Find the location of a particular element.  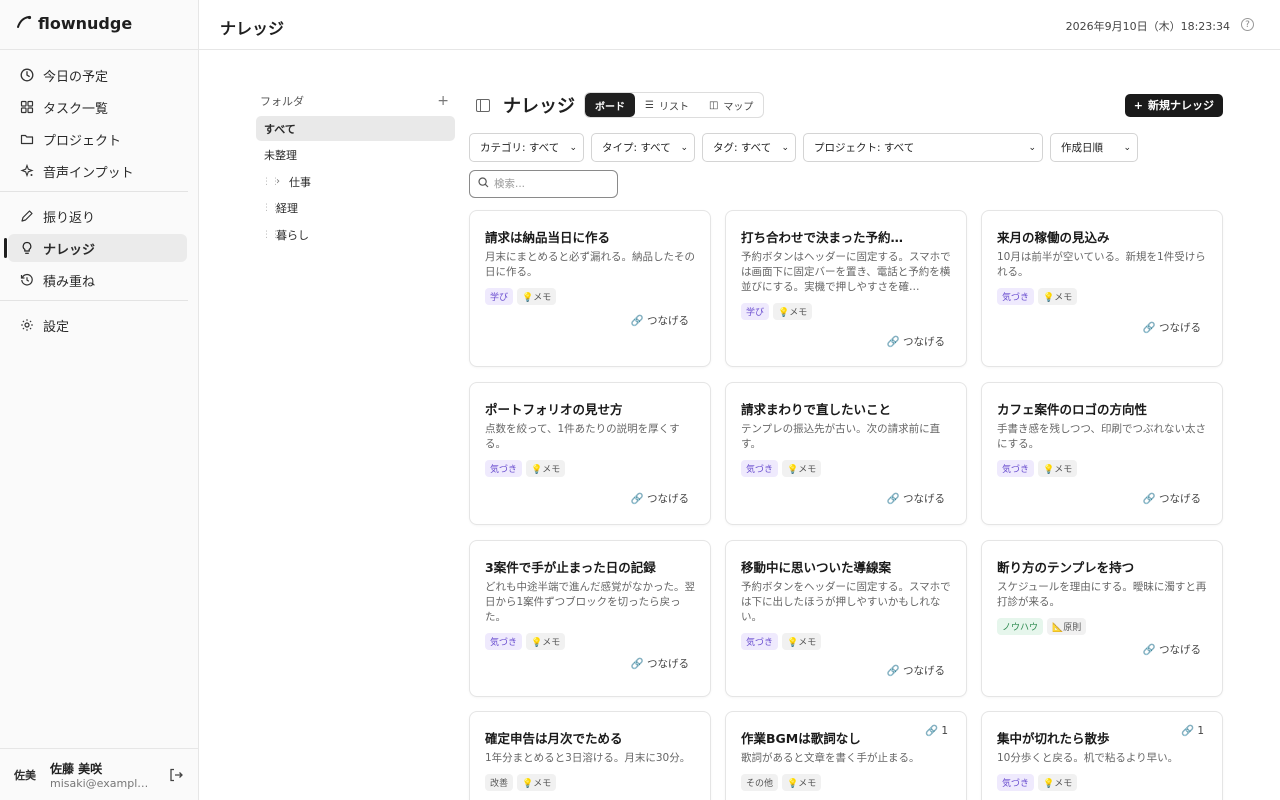

knowledge-card: 🔗 1 作業BGMは歌詞なし 歌詞があると文章を書く手が止まる。 その他 💡メモ is located at coordinates (846, 755).